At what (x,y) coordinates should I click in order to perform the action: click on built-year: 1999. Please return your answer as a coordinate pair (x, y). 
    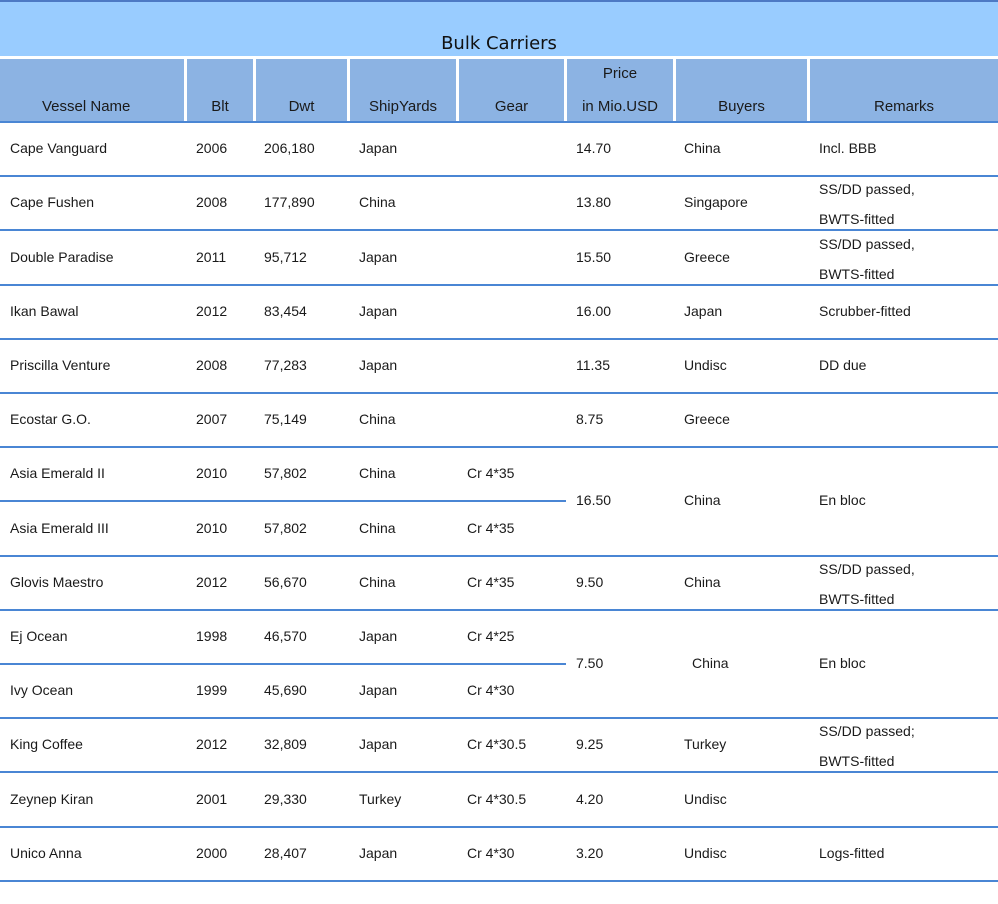
    Looking at the image, I should click on (212, 690).